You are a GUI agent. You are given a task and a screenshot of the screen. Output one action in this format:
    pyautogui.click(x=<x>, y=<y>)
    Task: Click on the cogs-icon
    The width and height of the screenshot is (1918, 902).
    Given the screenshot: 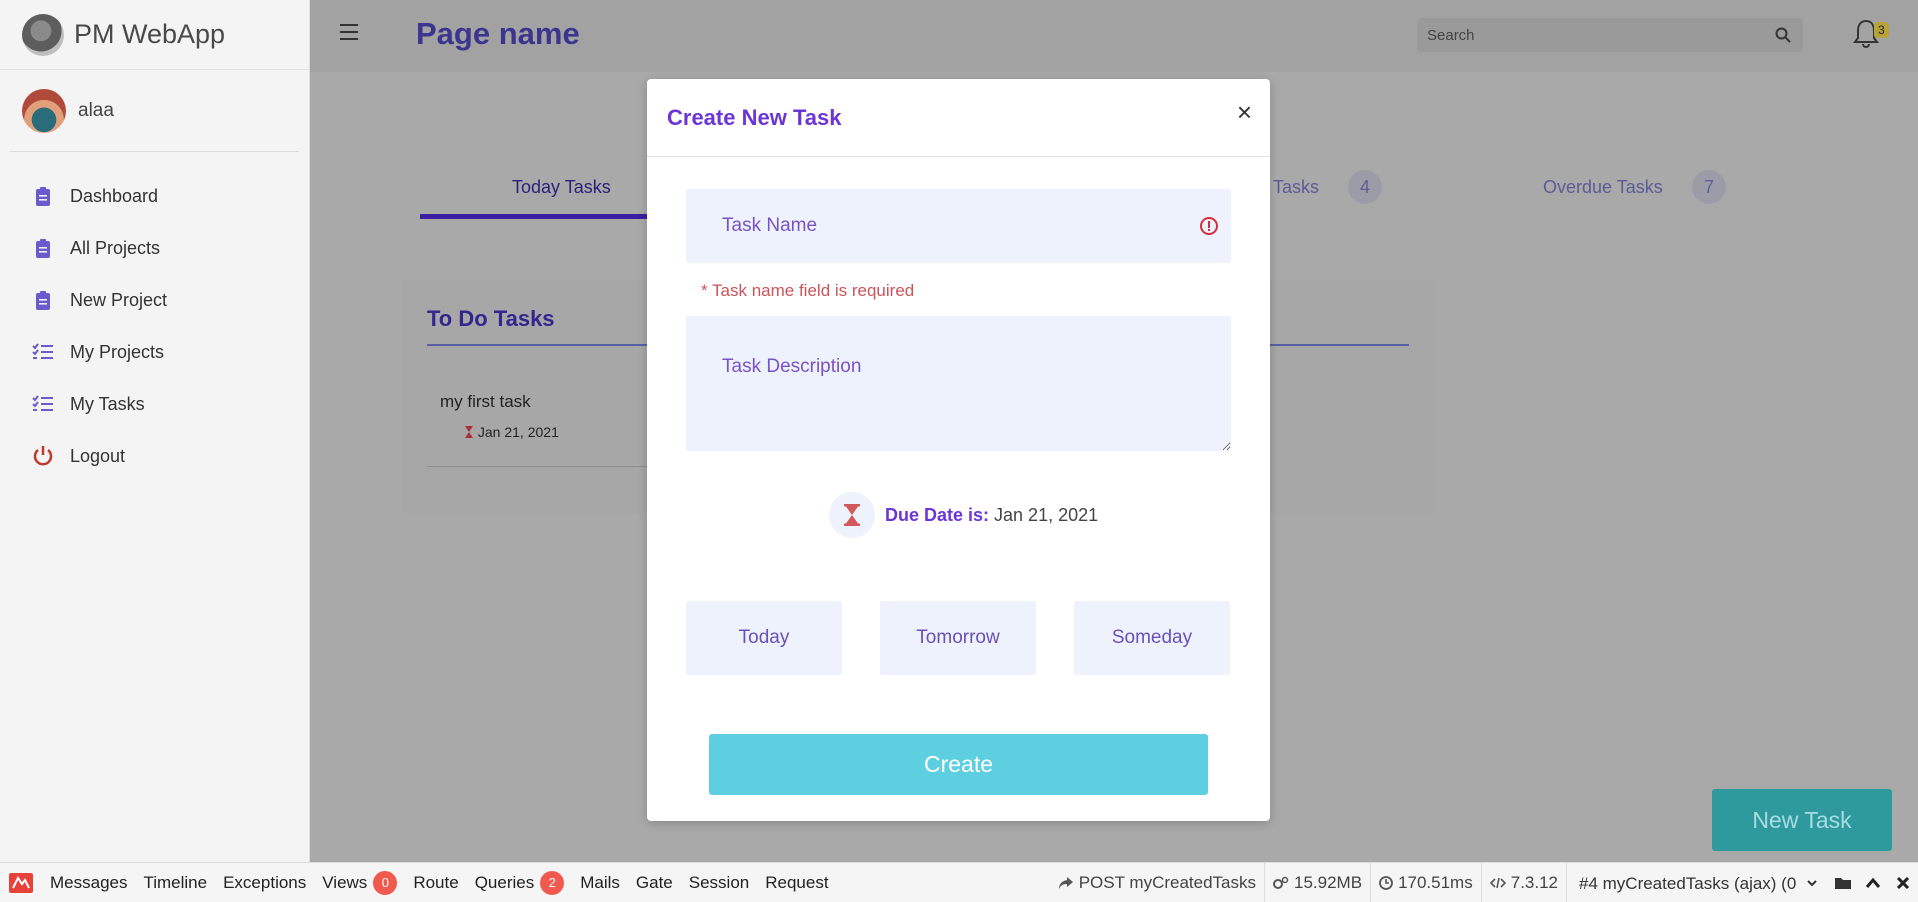 What is the action you would take?
    pyautogui.click(x=1281, y=882)
    